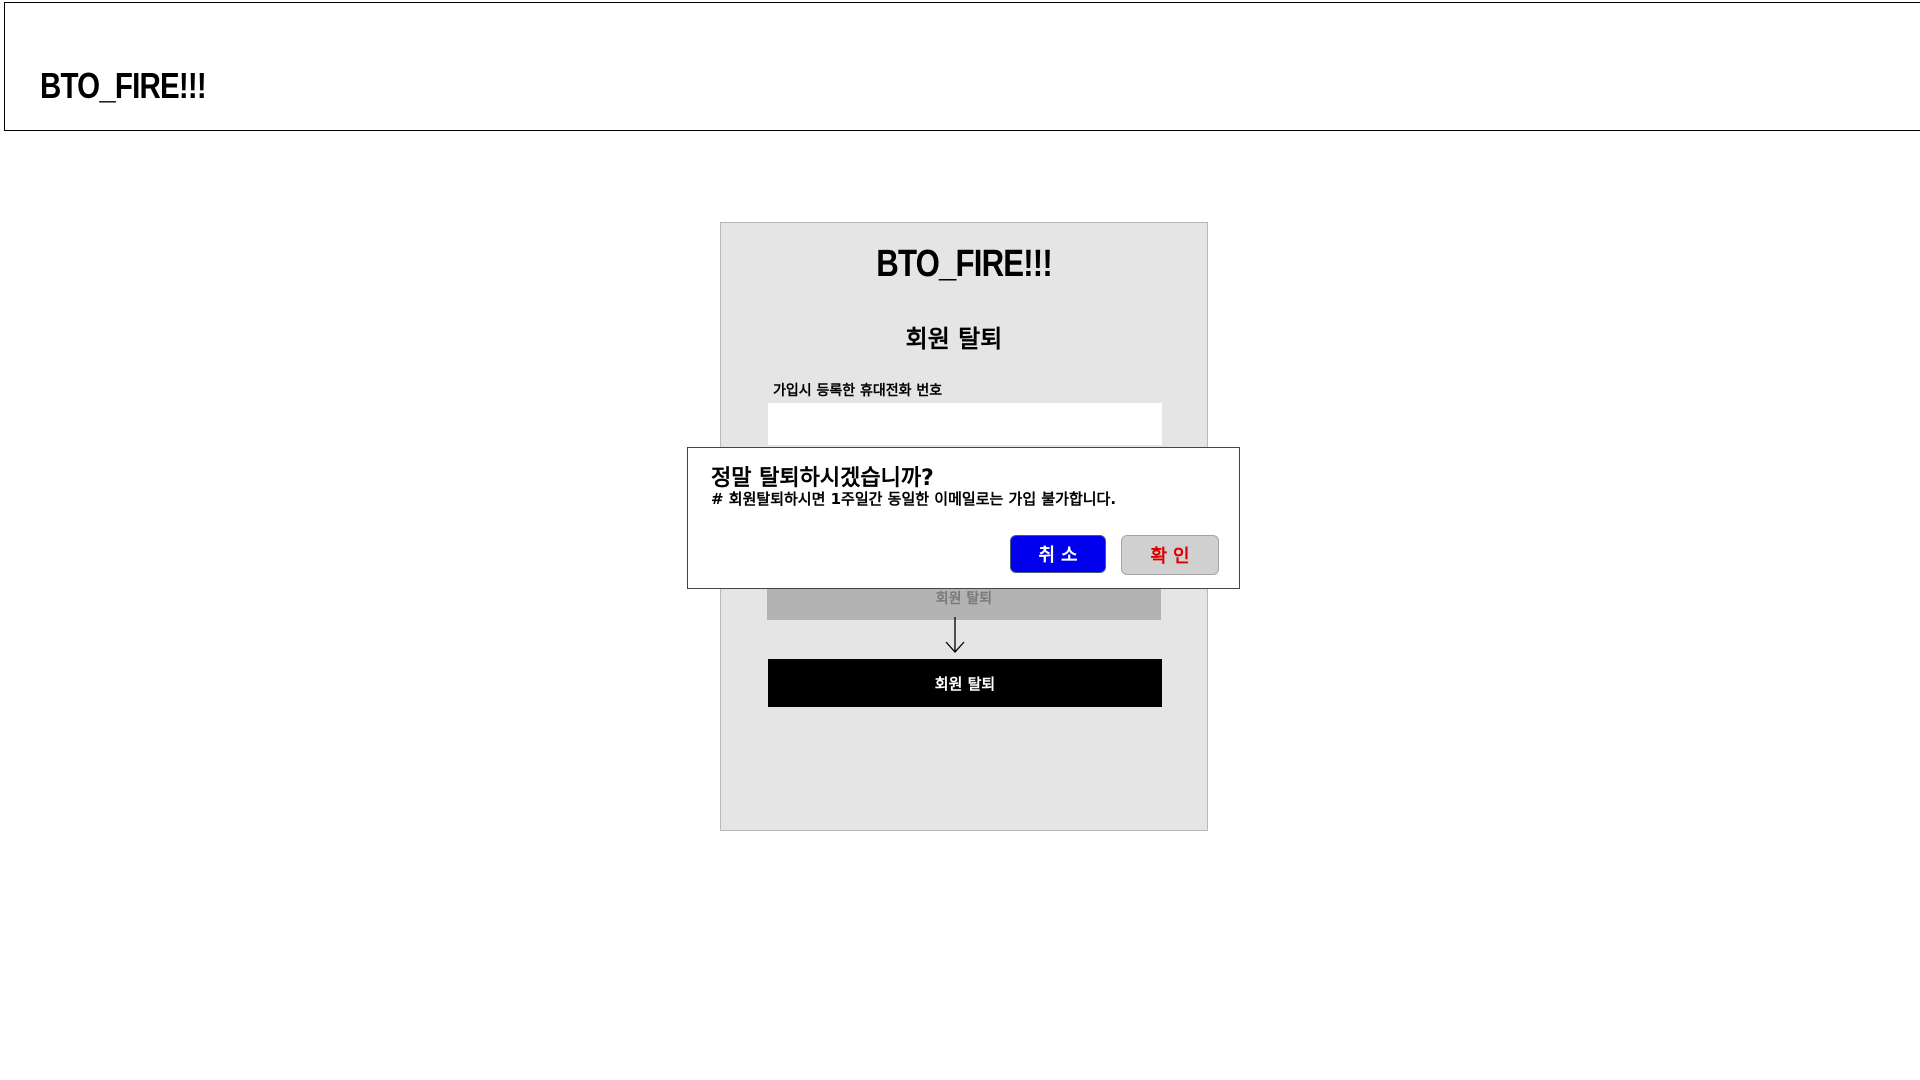 This screenshot has height=1080, width=1920. What do you see at coordinates (965, 424) in the screenshot?
I see `phone-input` at bounding box center [965, 424].